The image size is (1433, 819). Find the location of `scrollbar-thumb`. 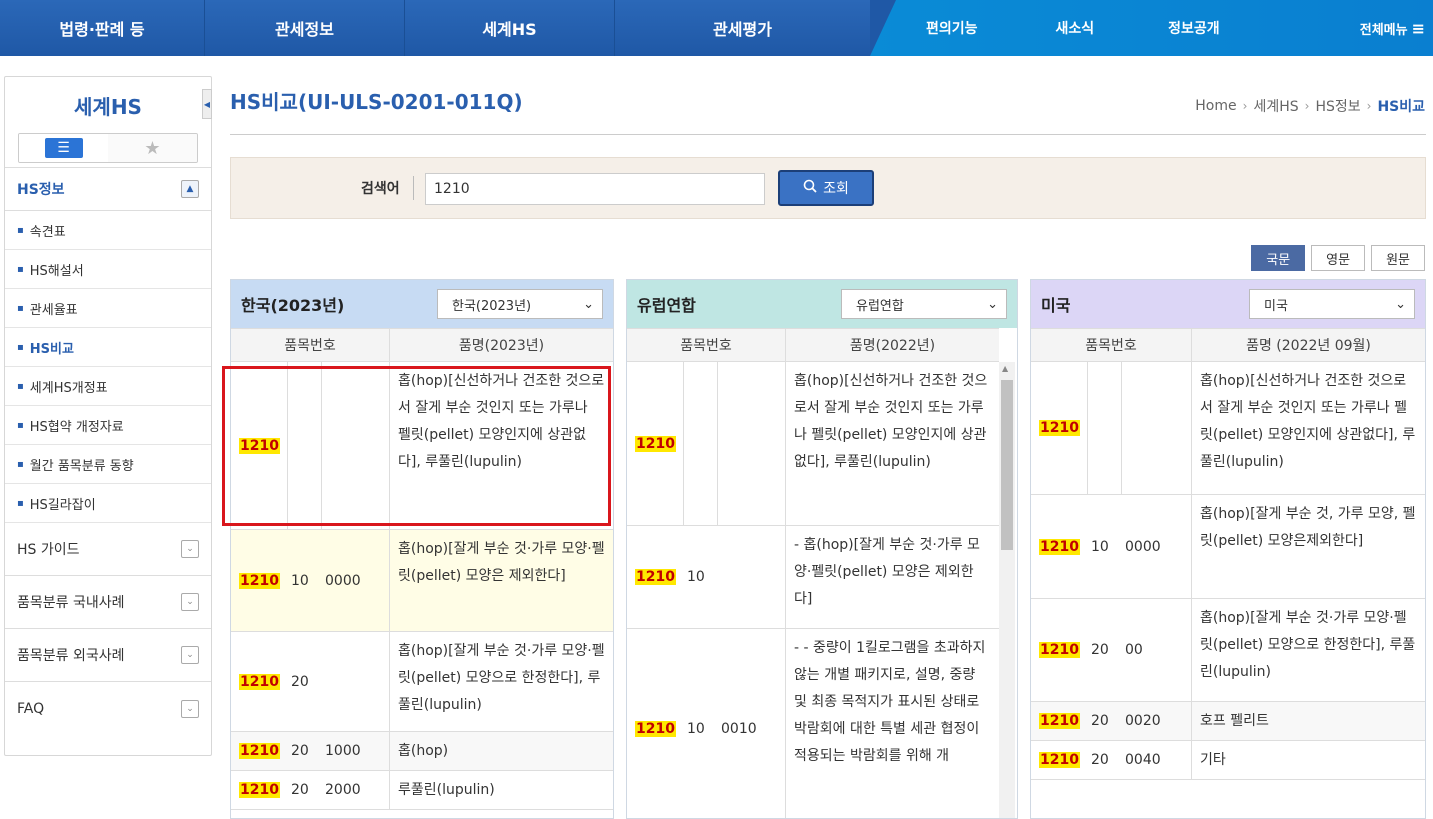

scrollbar-thumb is located at coordinates (1007, 465).